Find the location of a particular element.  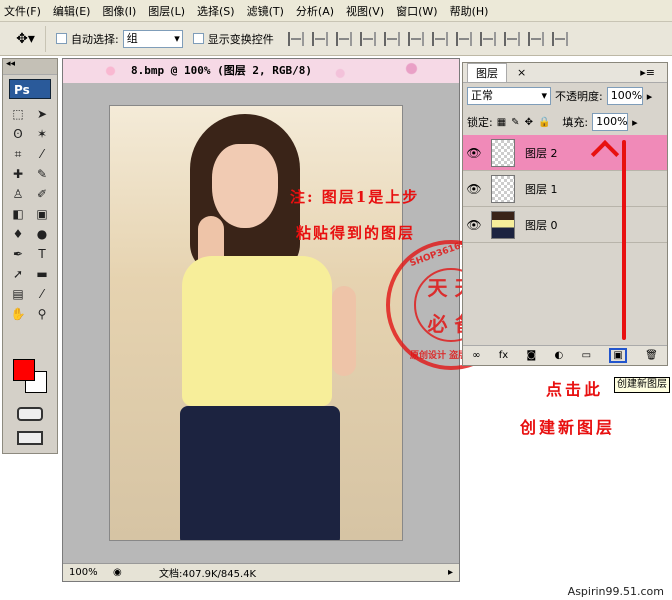

menu-view: 视图(V) is located at coordinates (365, 11).